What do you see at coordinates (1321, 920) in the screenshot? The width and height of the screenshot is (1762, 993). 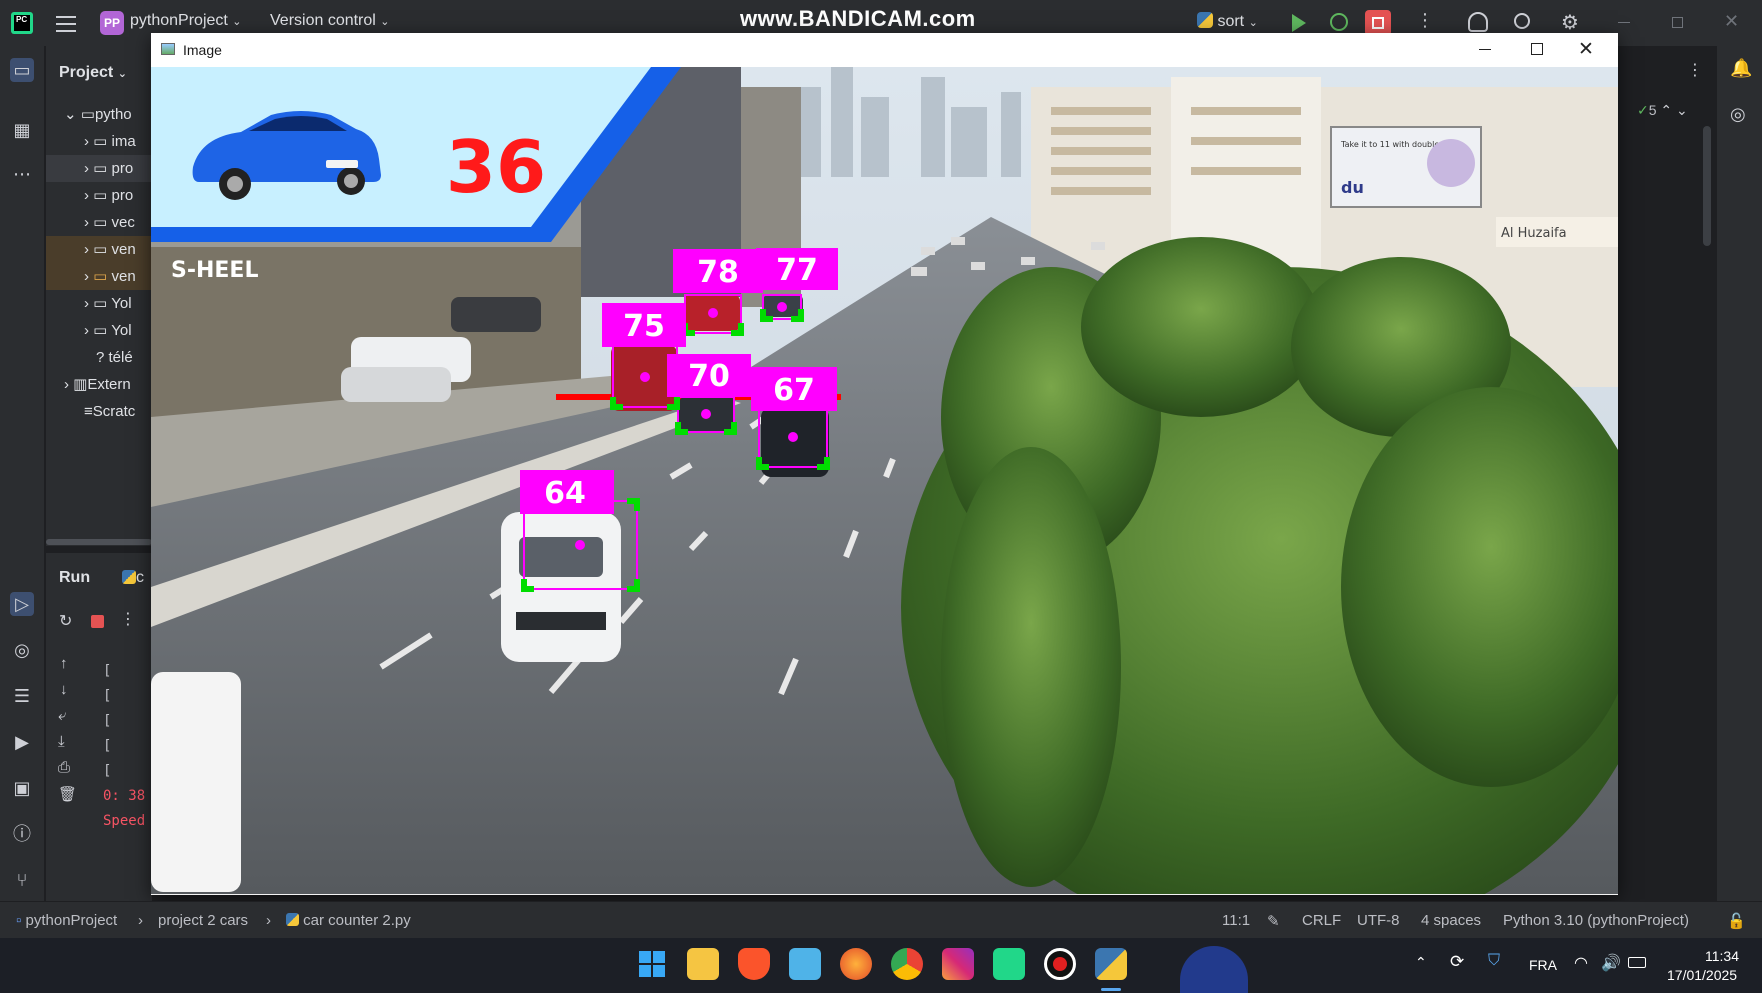 I see `line-separator: CRLF` at bounding box center [1321, 920].